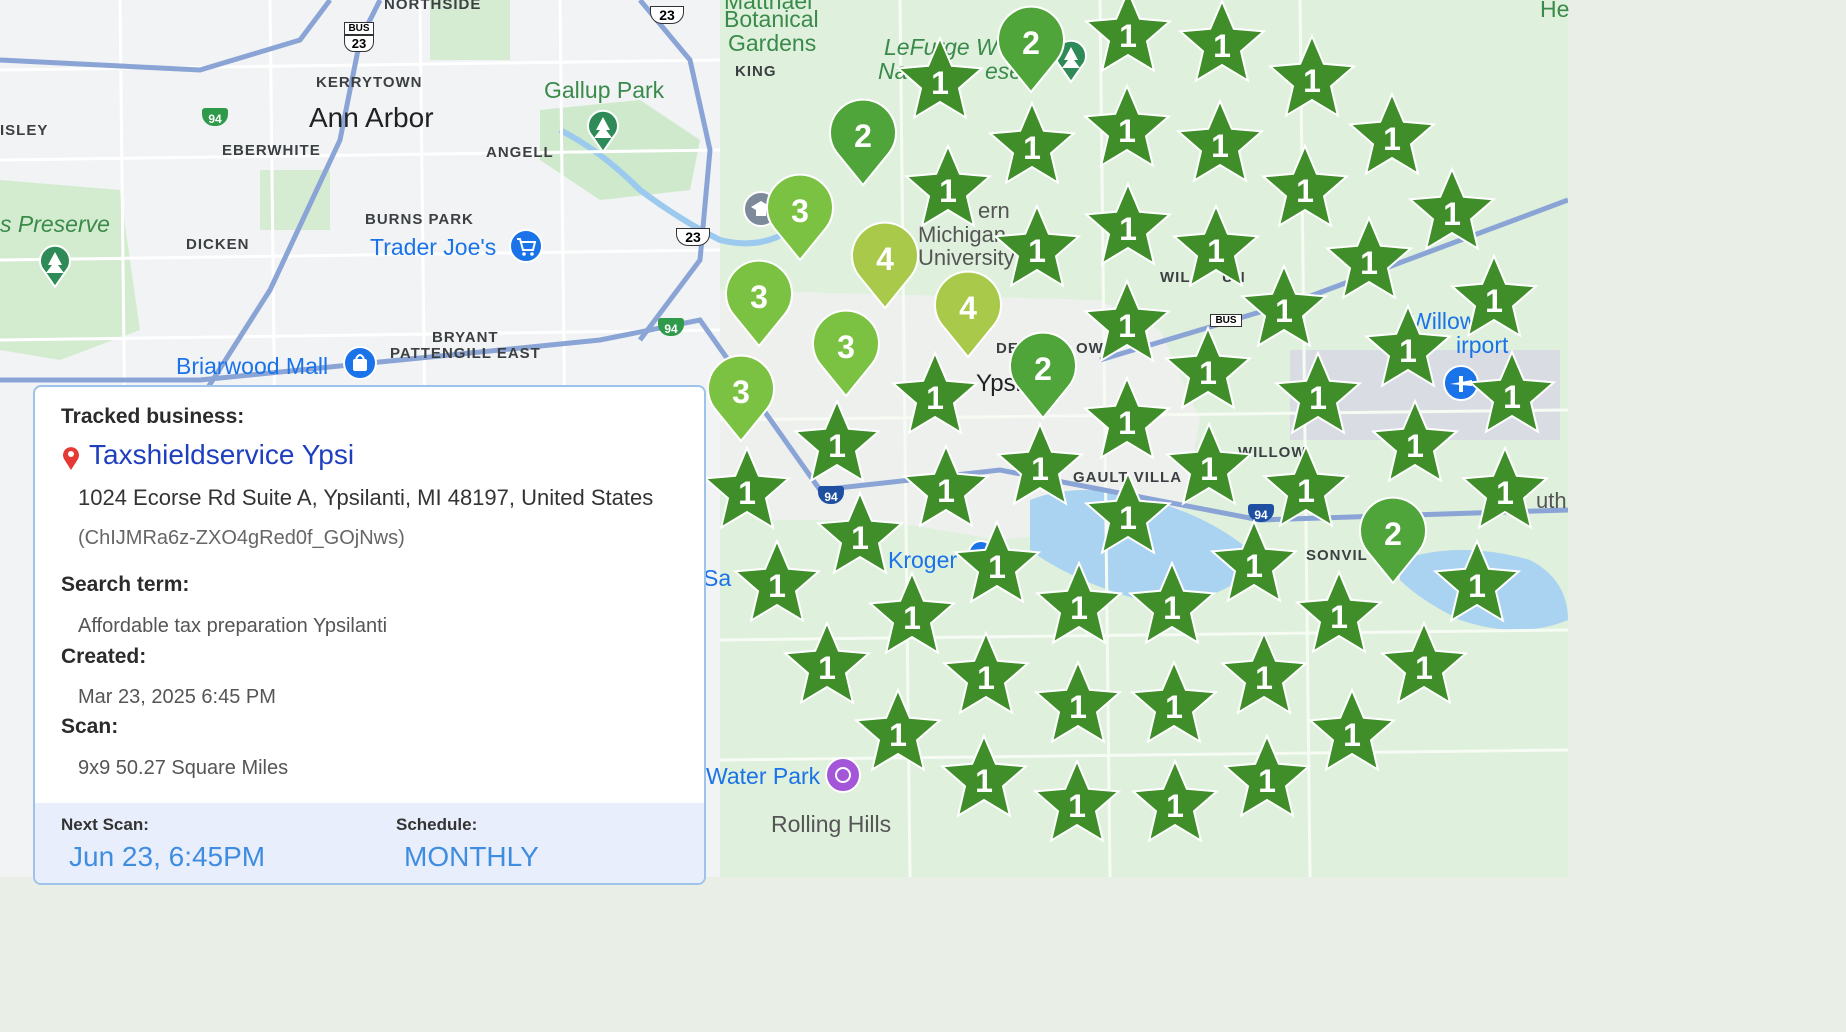 The height and width of the screenshot is (1032, 1846). Describe the element at coordinates (71, 458) in the screenshot. I see `location-pin-icon` at that location.